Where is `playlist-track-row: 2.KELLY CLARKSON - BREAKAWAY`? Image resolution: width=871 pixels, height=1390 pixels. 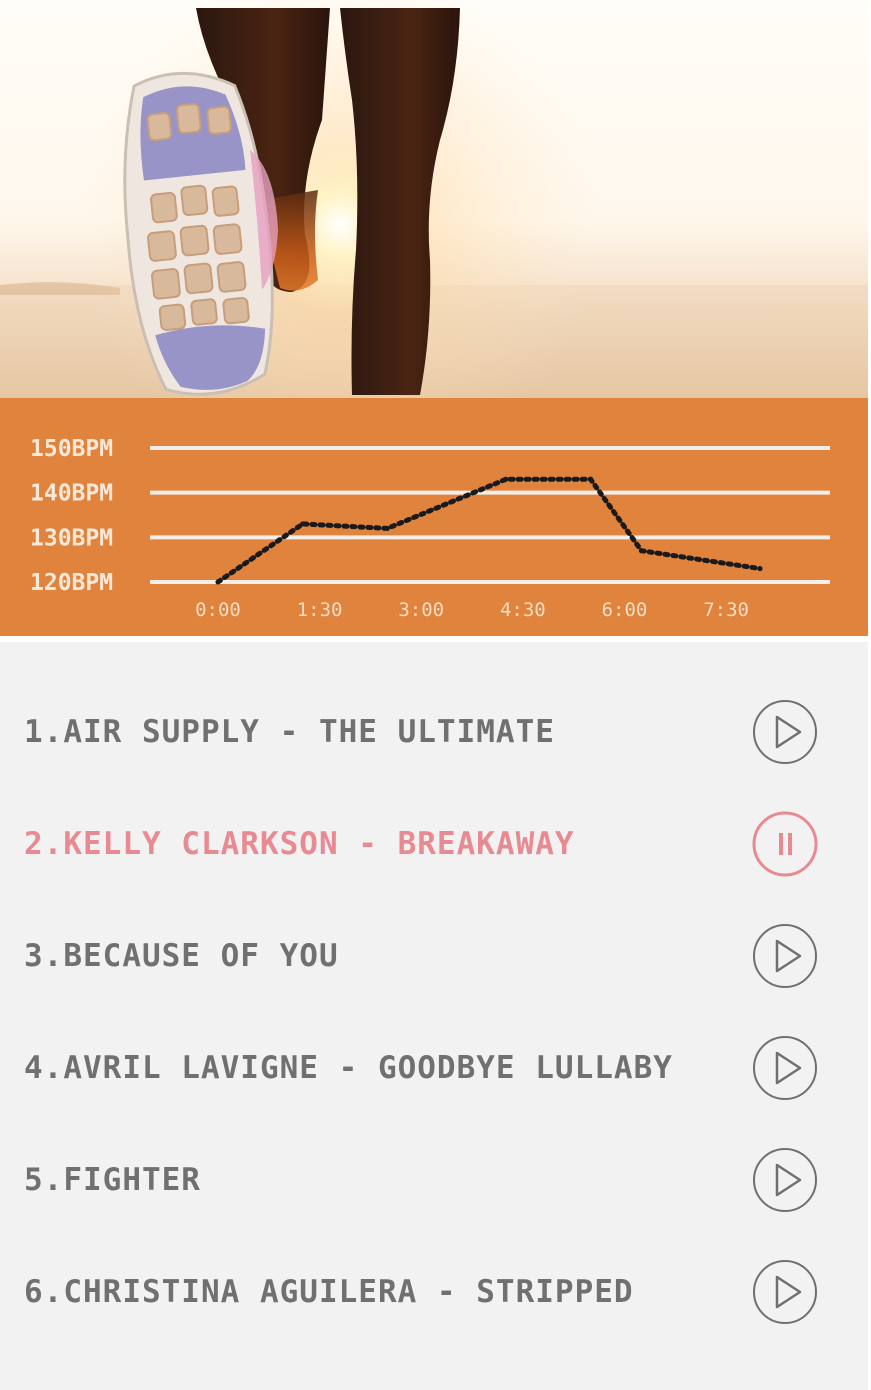 playlist-track-row: 2.KELLY CLARKSON - BREAKAWAY is located at coordinates (434, 844).